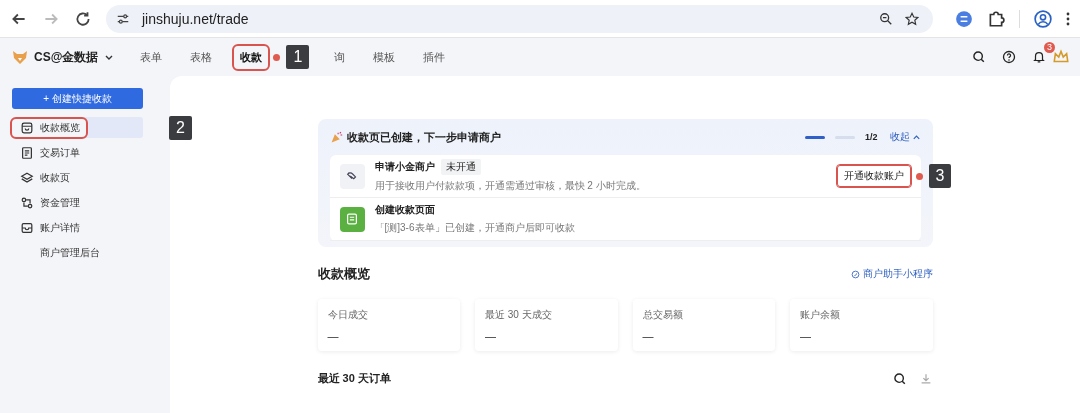 This screenshot has width=1080, height=413. Describe the element at coordinates (434, 57) in the screenshot. I see `nav-tab: 插件` at that location.